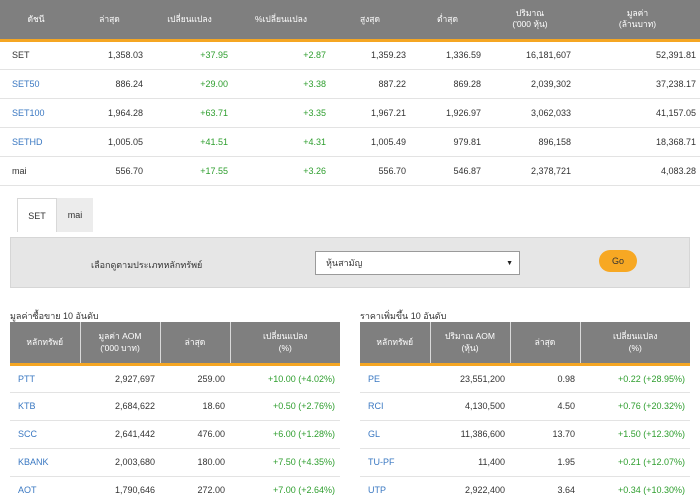  I want to click on header-value: มูลค่า (ล้านบาท), so click(637, 20).